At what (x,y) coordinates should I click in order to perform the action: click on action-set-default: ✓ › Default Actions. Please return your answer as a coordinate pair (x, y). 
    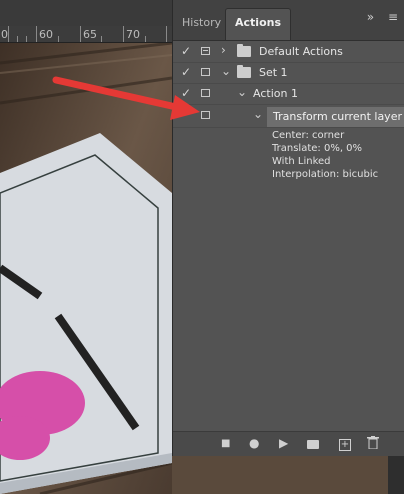
    Looking at the image, I should click on (288, 52).